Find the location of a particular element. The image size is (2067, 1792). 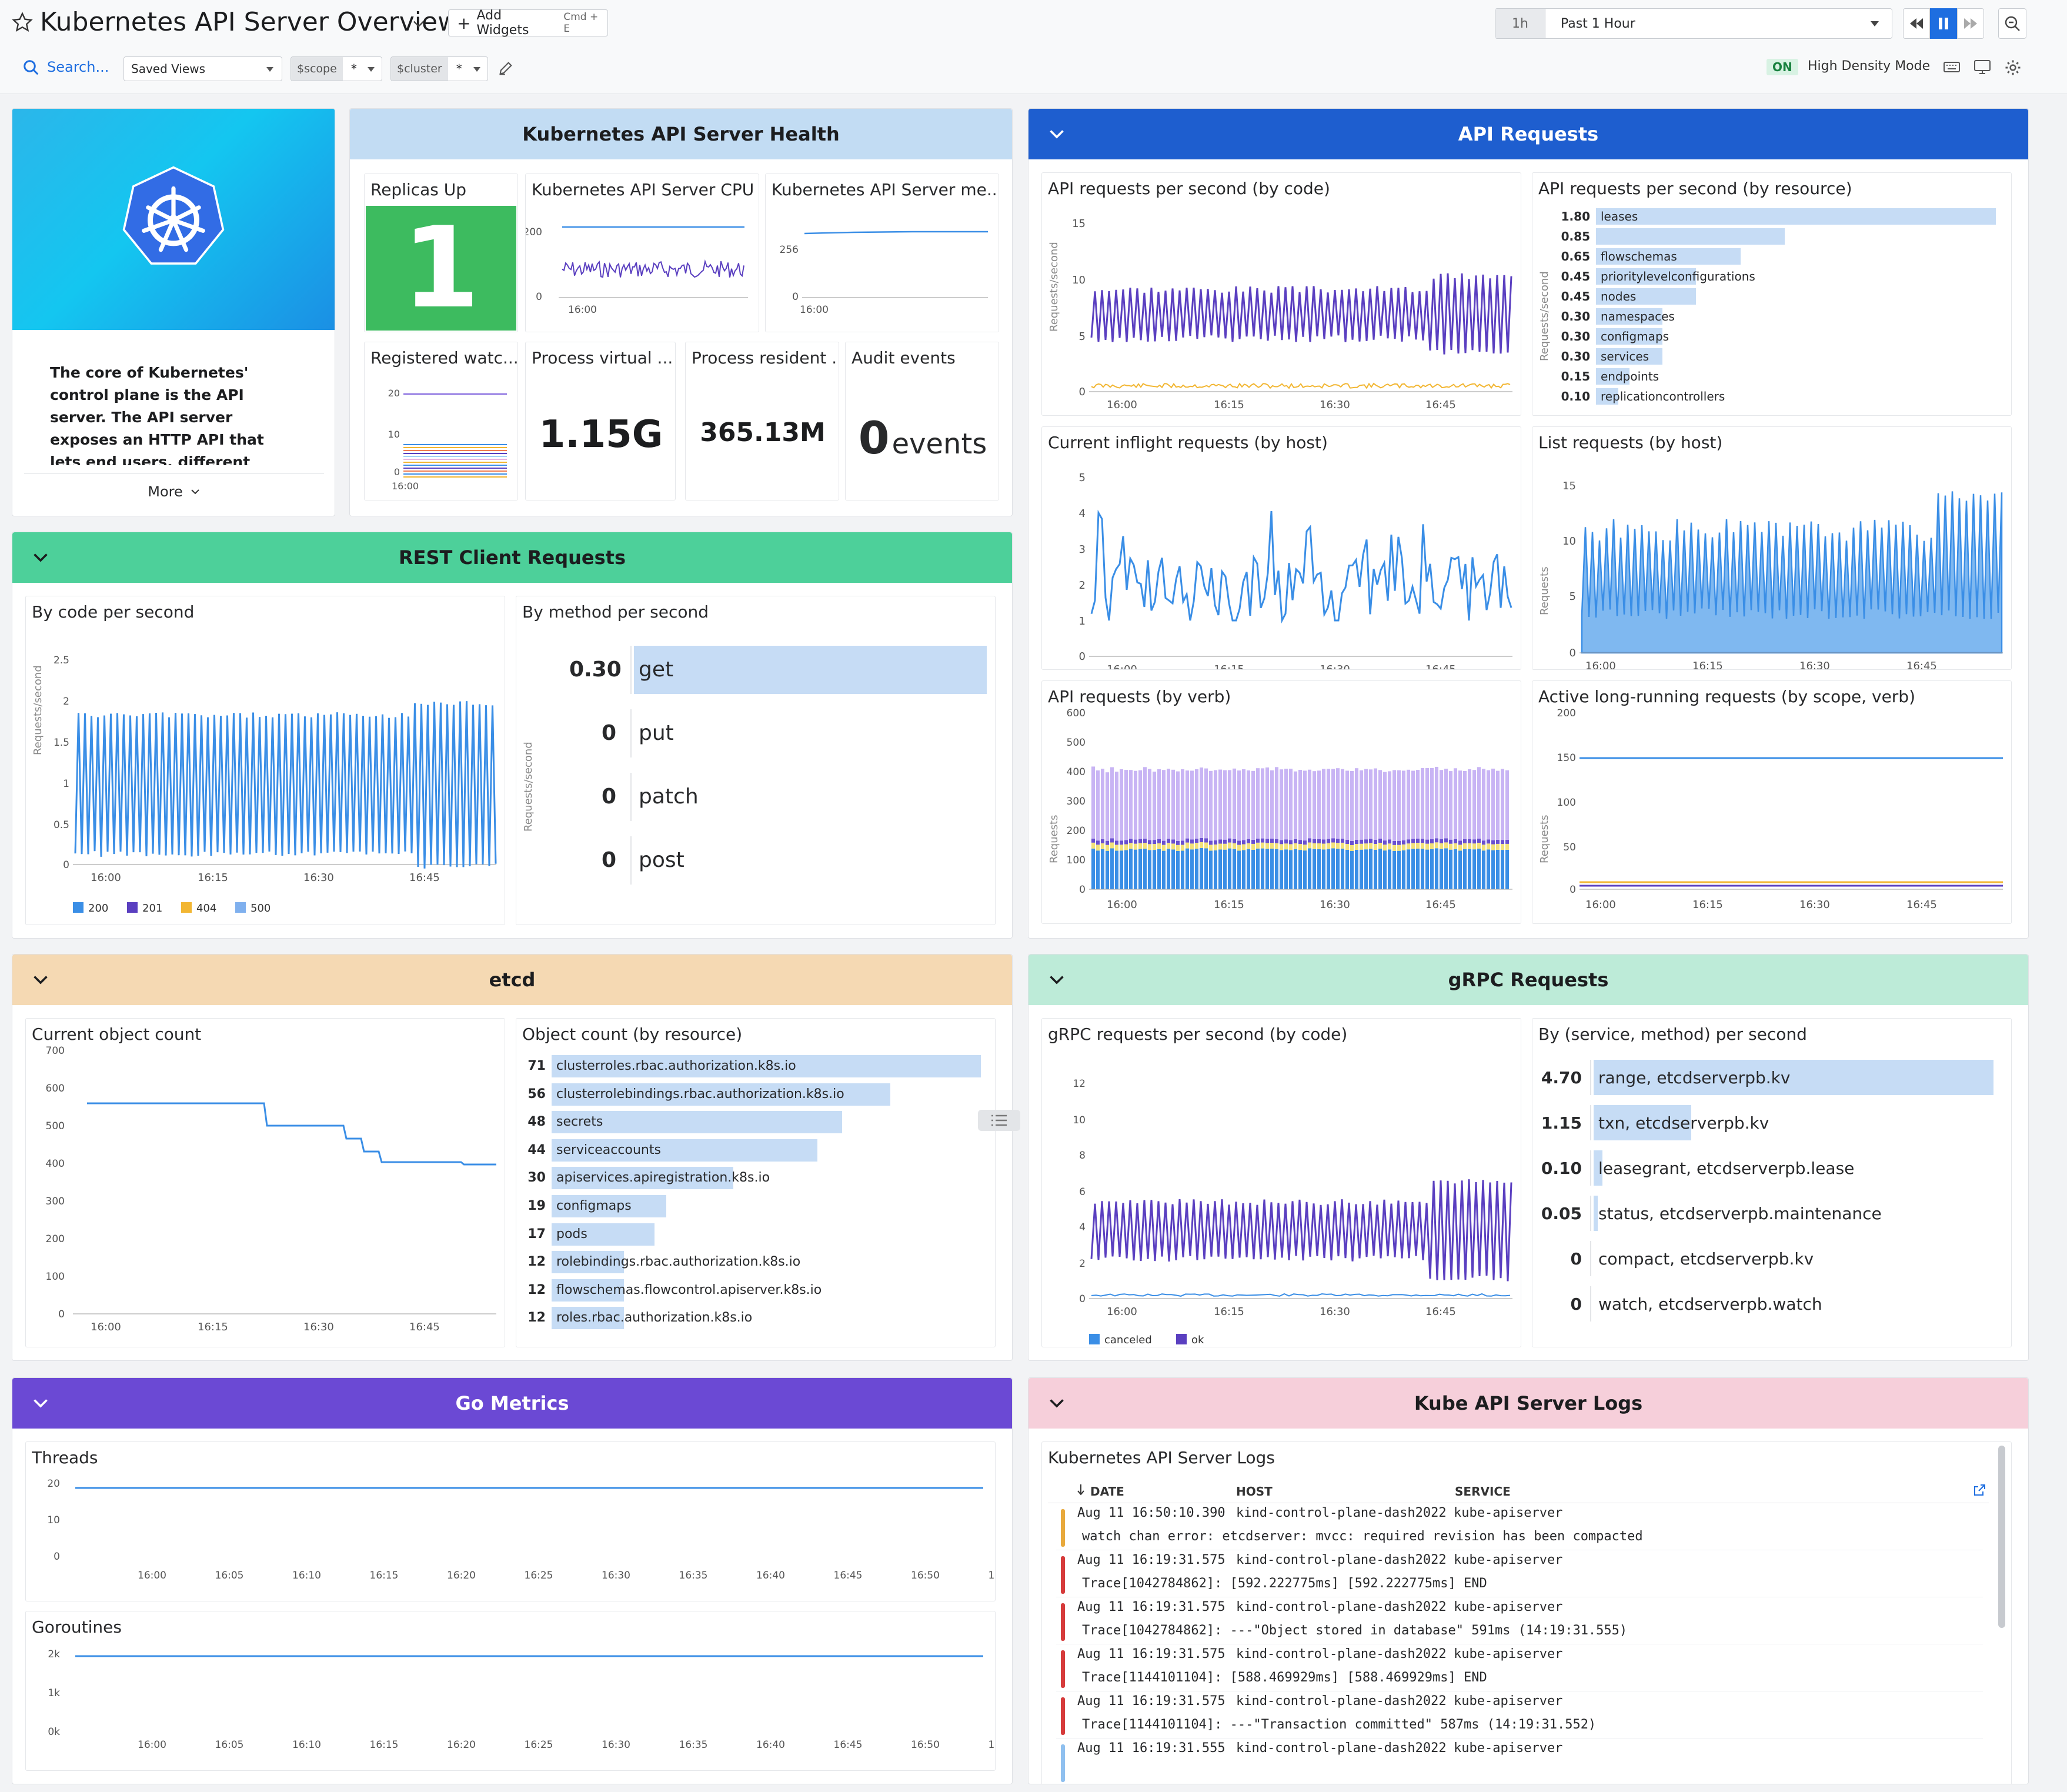

resource-row: 0.30 configmaps is located at coordinates (1780, 337).